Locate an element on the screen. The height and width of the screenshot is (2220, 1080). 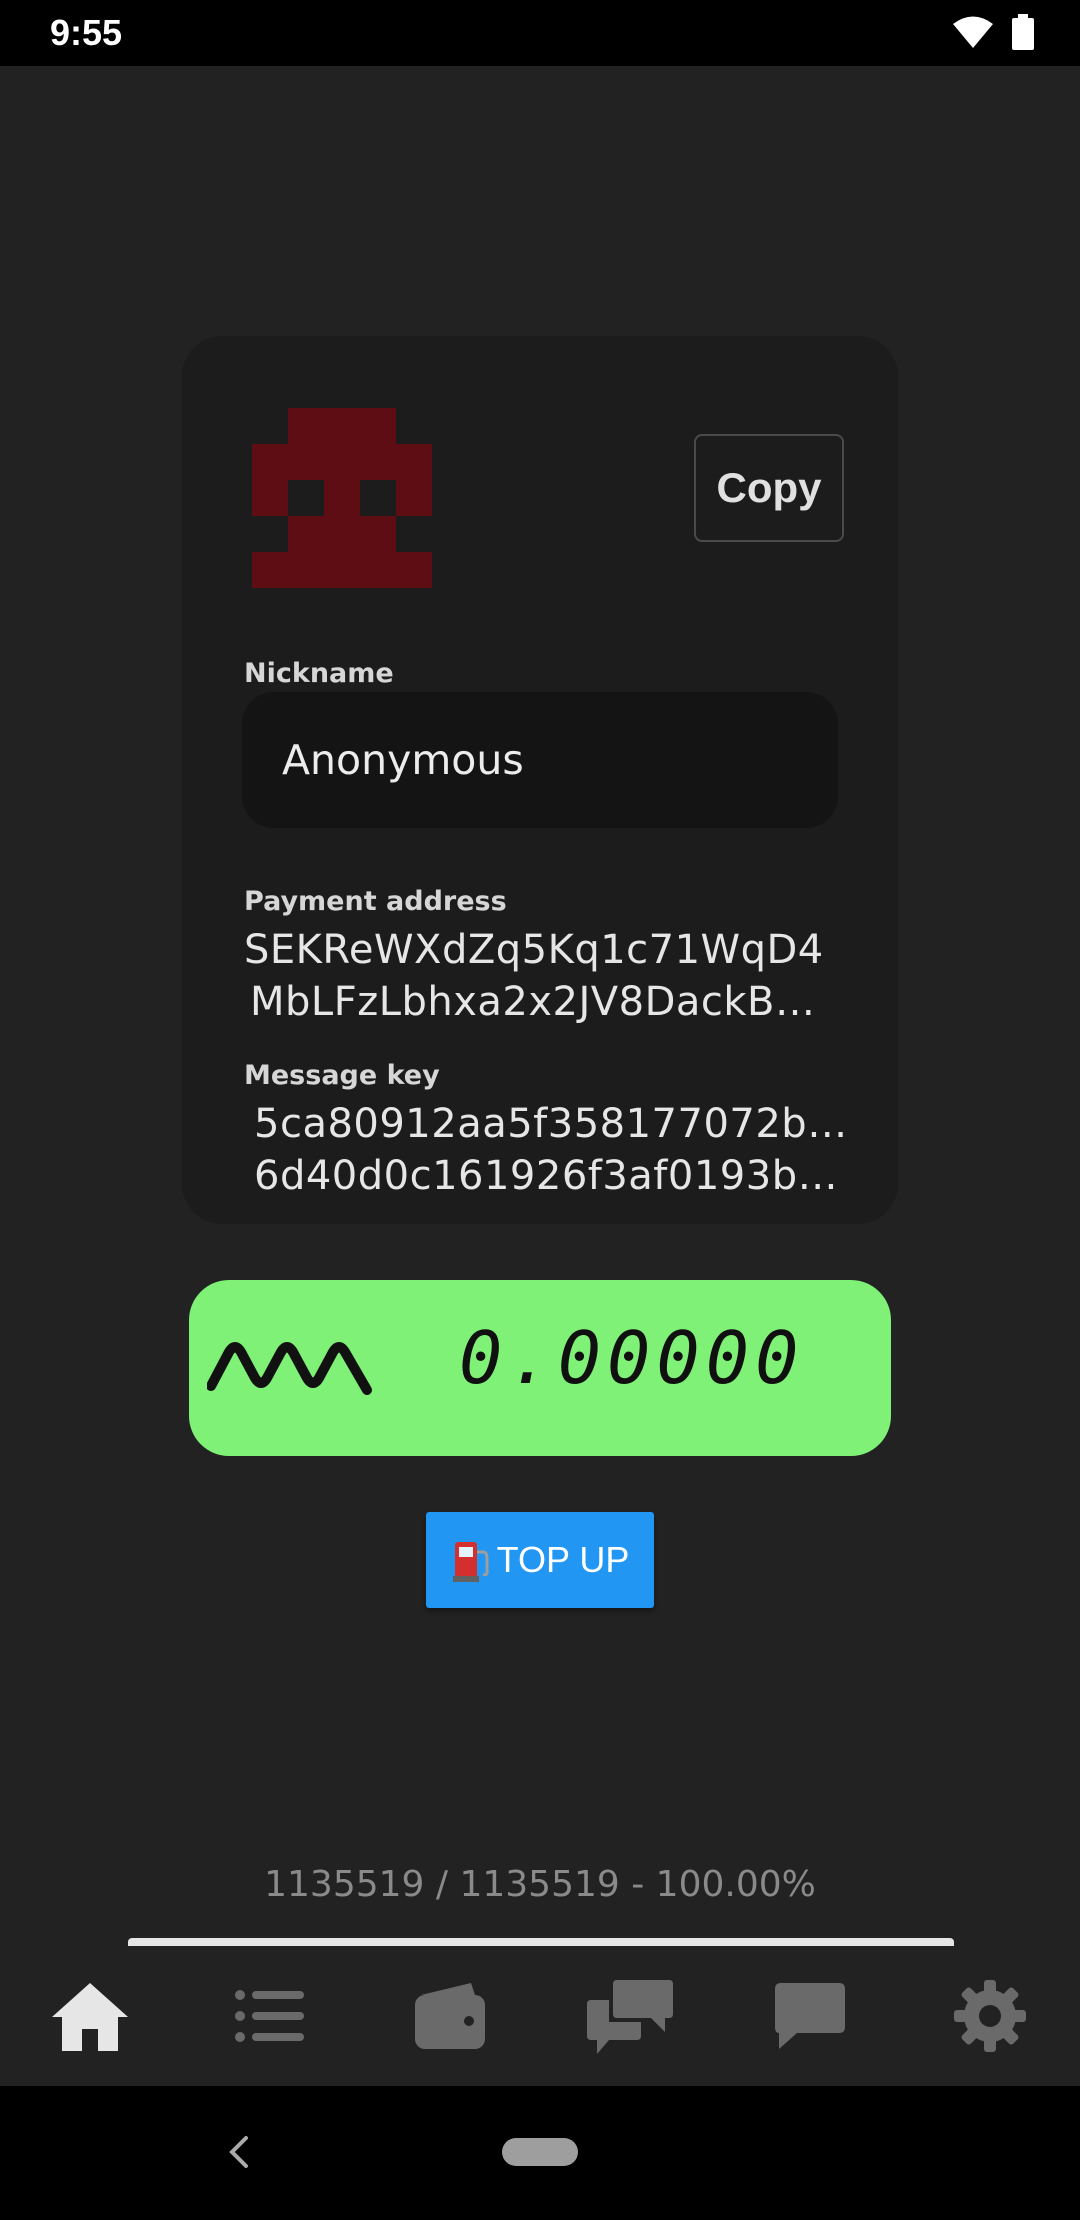
status-icons is located at coordinates (993, 32).